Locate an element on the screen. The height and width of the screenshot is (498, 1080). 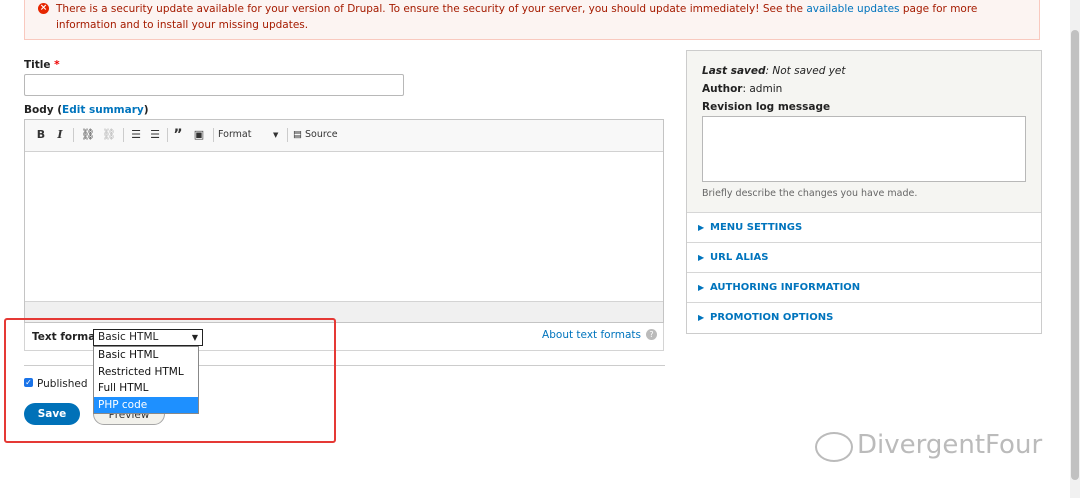
title-label: Title * is located at coordinates (42, 65).